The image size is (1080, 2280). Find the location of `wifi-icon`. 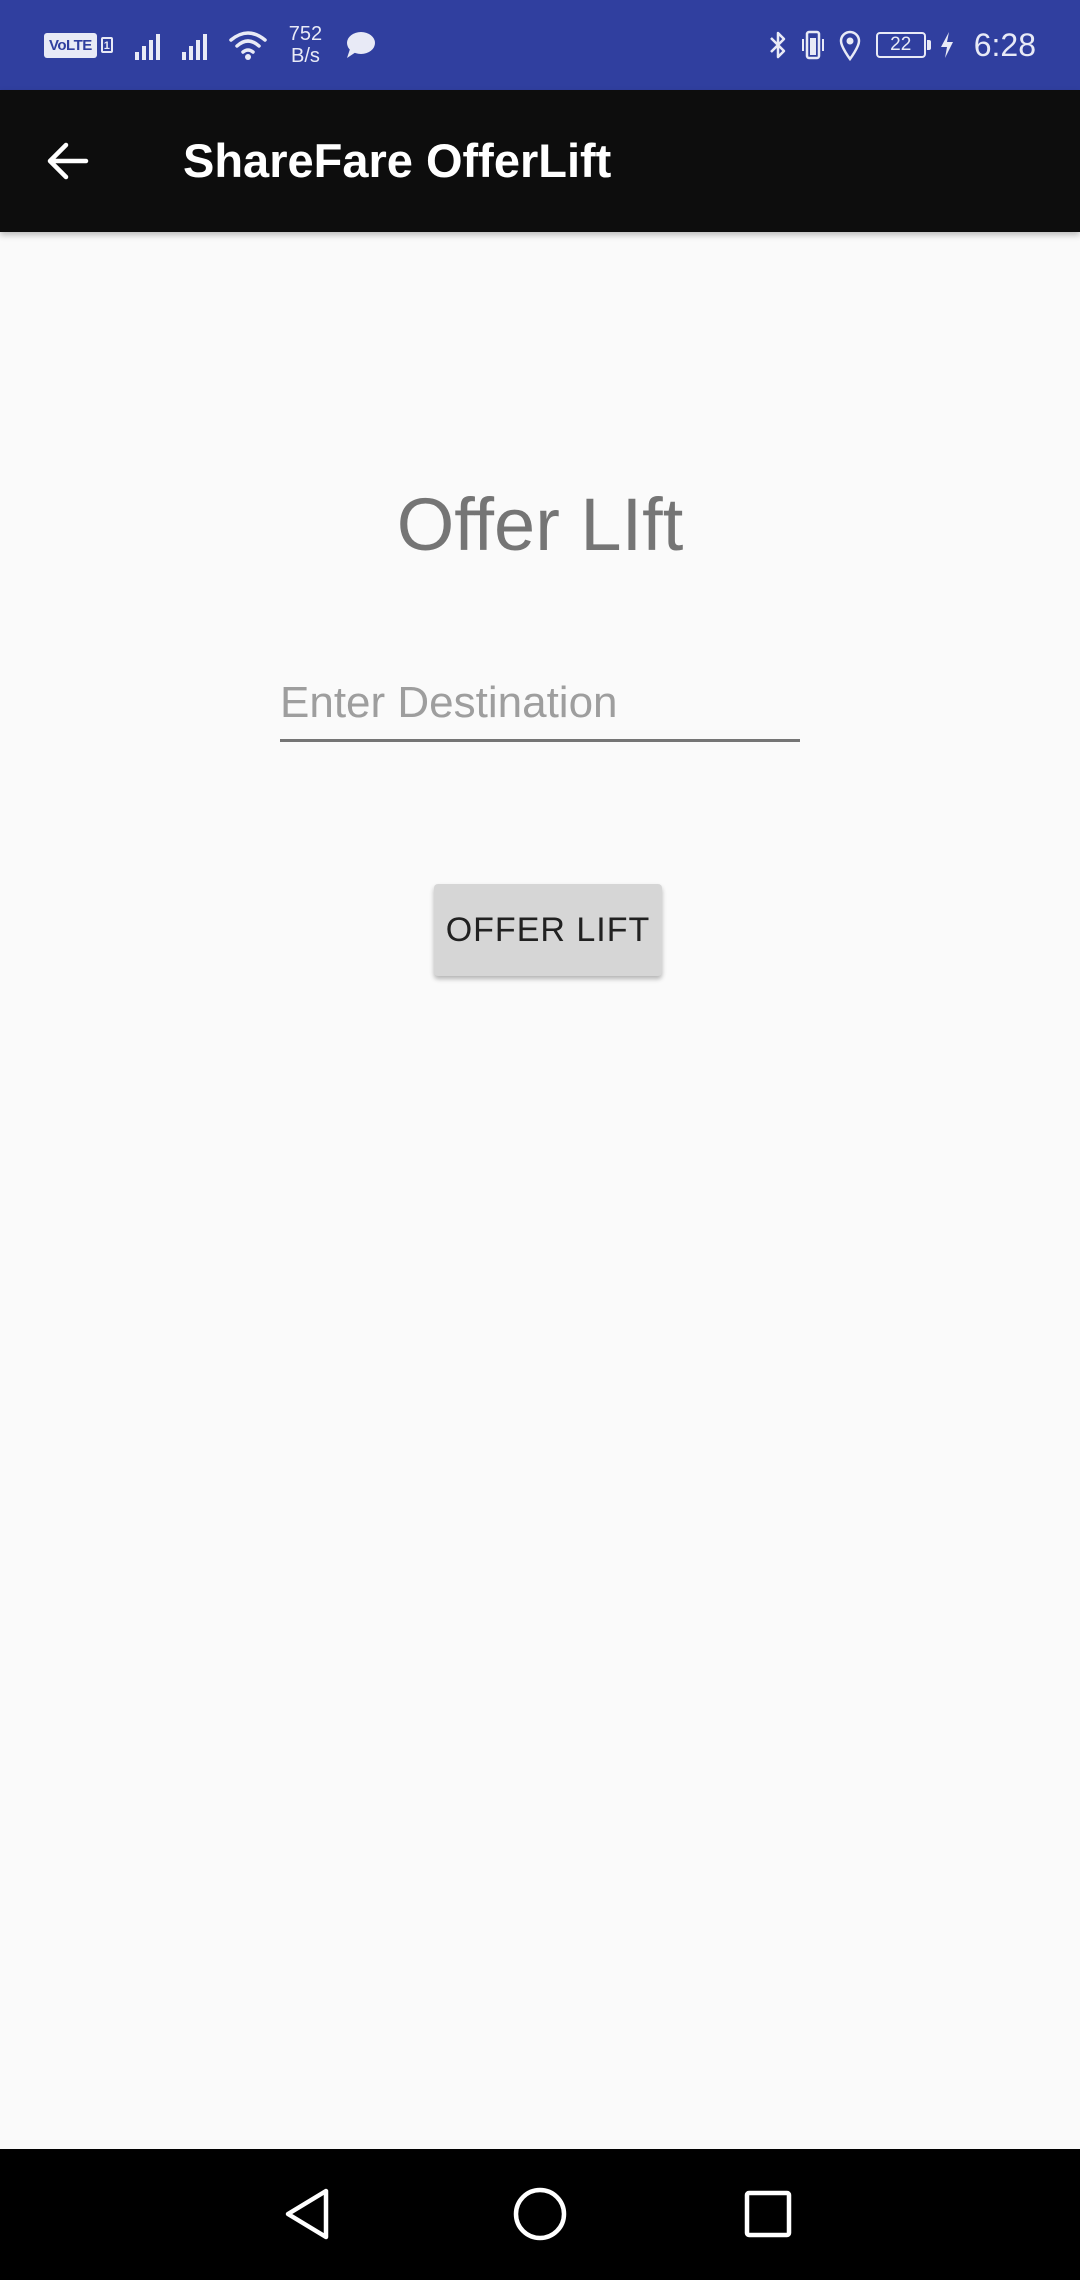

wifi-icon is located at coordinates (248, 45).